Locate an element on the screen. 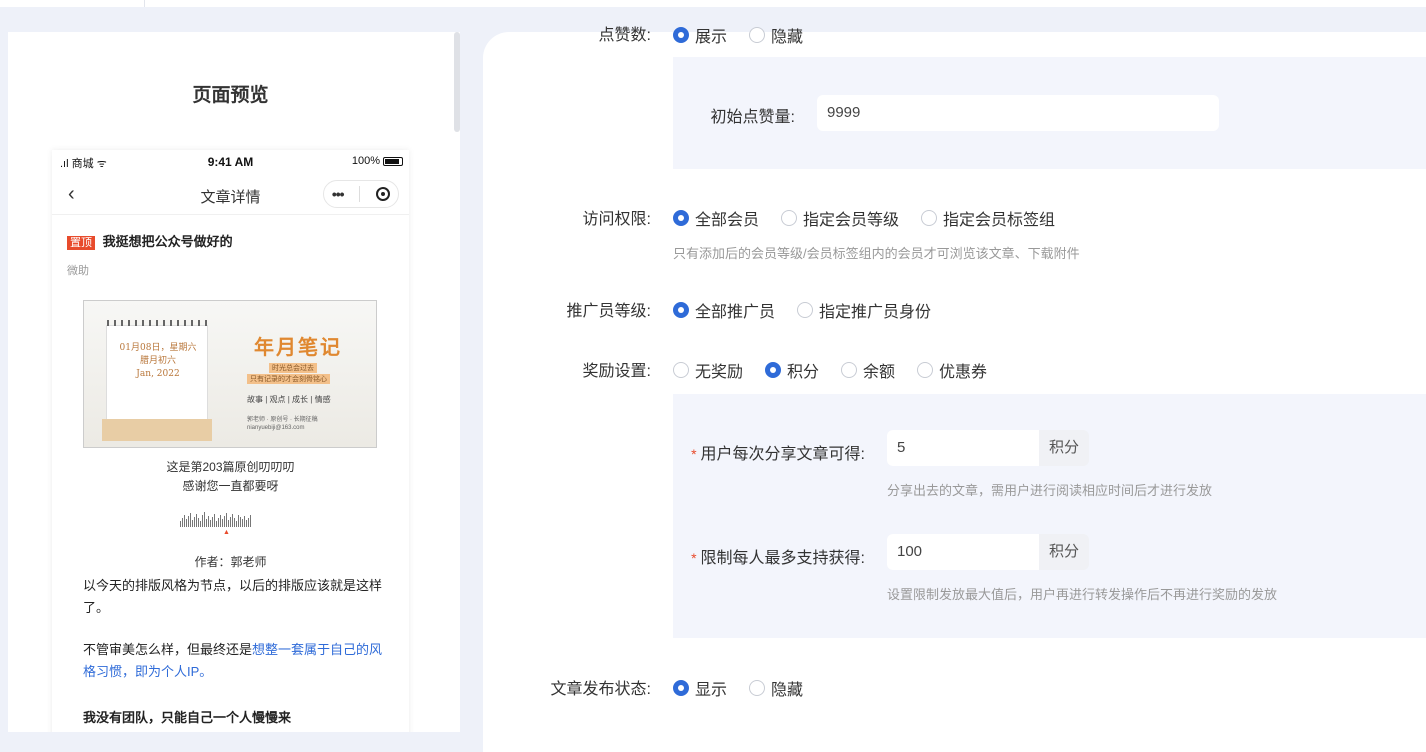  access-radio-group: 全部会员 指定会员等级 指定会员标签组 is located at coordinates (875, 218).